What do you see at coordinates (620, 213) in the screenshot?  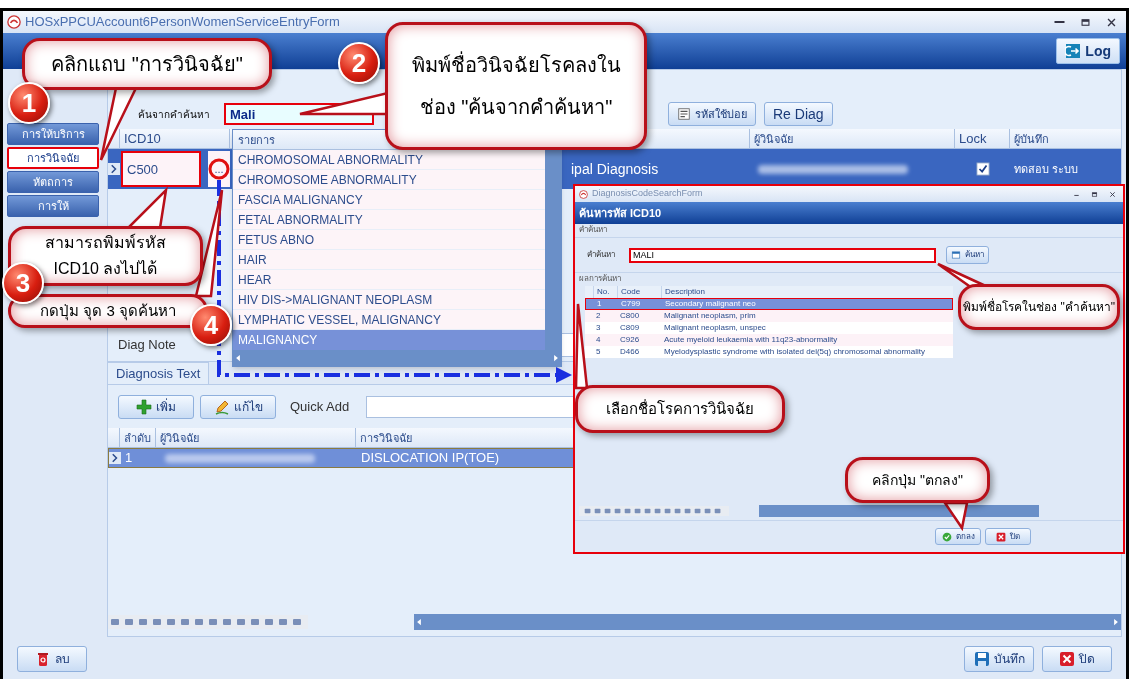 I see `dialog-heading: ค้นหารหัส ICD10` at bounding box center [620, 213].